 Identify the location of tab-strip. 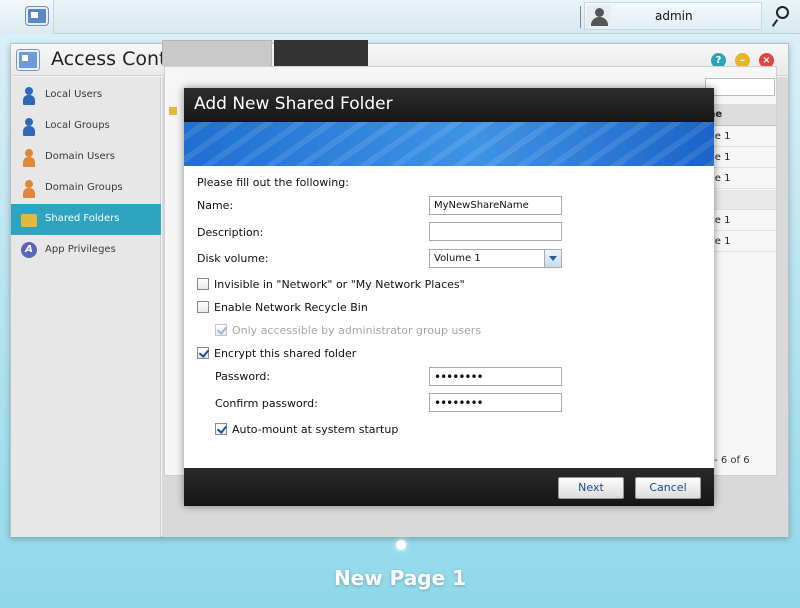
(469, 53).